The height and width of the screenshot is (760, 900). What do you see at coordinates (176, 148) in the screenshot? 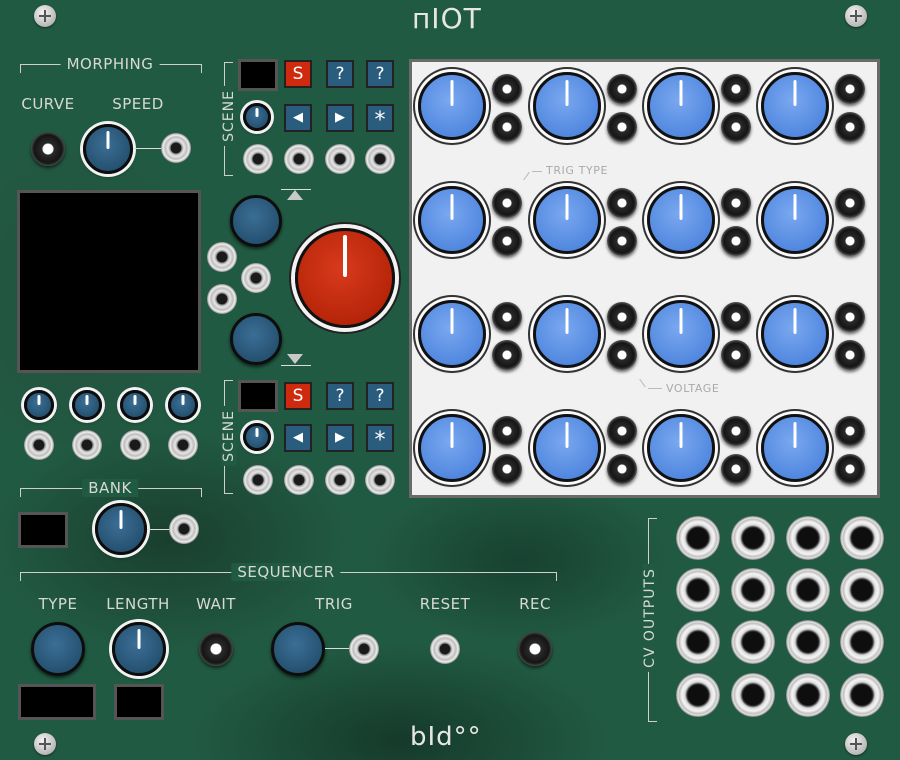
I see `speed-cv-jack` at bounding box center [176, 148].